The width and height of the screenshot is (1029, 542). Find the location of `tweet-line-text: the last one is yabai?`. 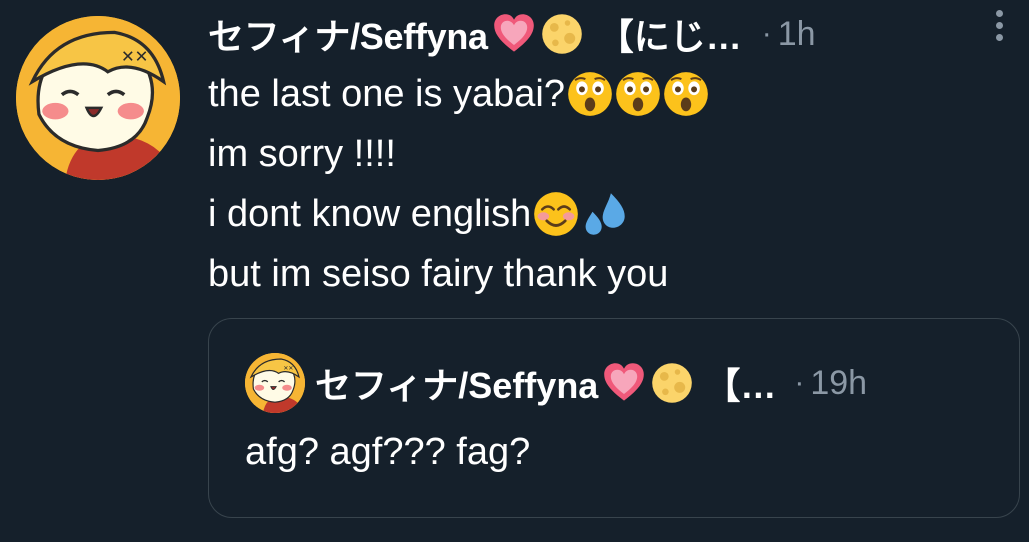

tweet-line-text: the last one is yabai? is located at coordinates (387, 94).